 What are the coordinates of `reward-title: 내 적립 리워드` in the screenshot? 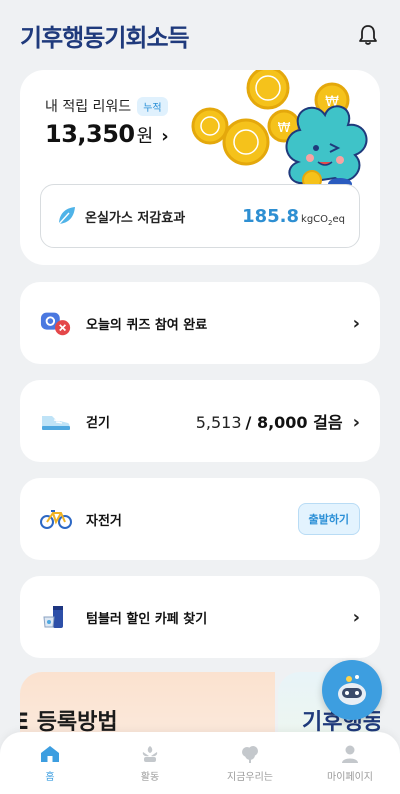 It's located at (88, 107).